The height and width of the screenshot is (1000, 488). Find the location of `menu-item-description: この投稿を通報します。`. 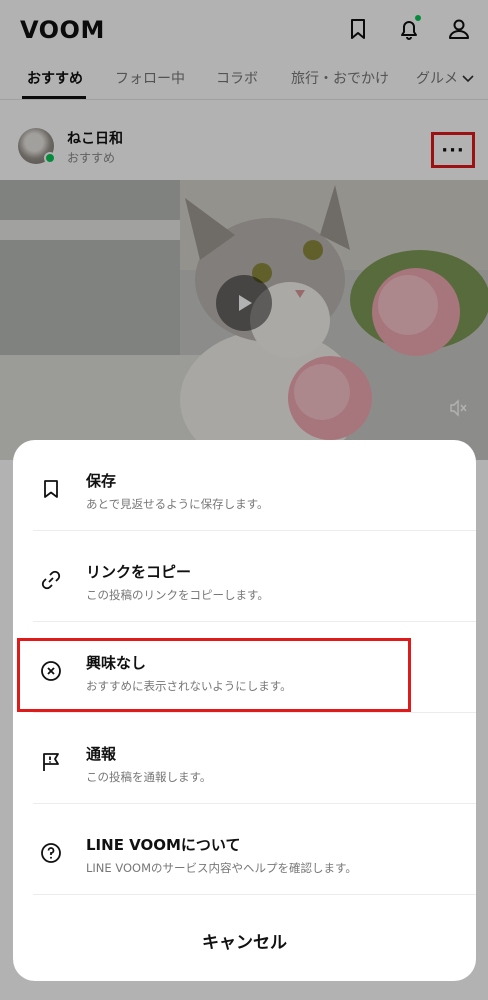

menu-item-description: この投稿を通報します。 is located at coordinates (149, 777).